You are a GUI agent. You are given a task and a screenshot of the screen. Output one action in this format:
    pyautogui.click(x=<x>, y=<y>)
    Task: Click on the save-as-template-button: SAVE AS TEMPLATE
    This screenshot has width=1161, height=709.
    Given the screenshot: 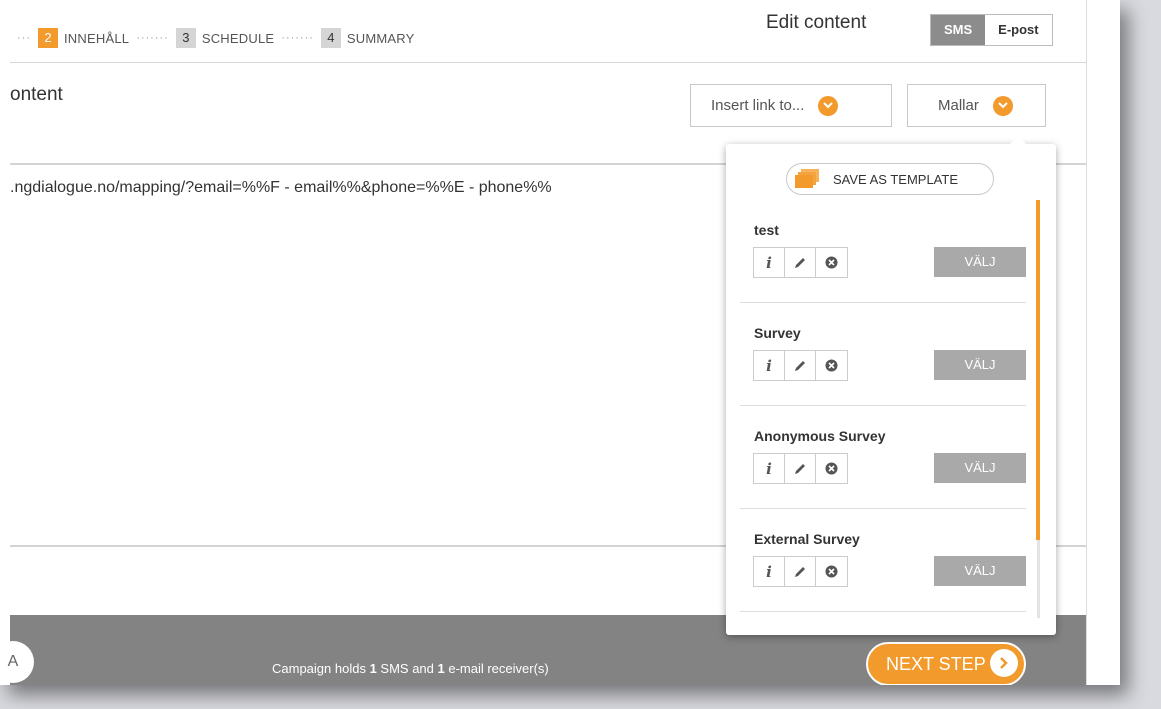 What is the action you would take?
    pyautogui.click(x=890, y=179)
    